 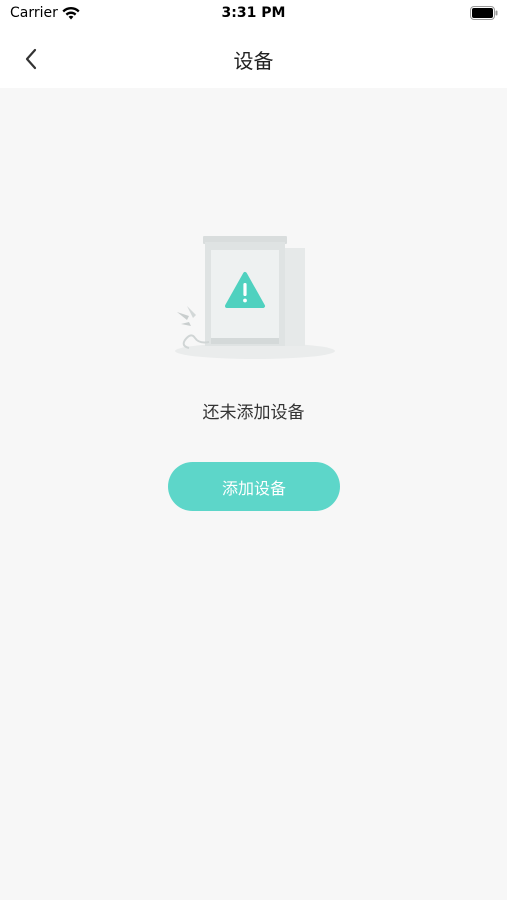 What do you see at coordinates (253, 413) in the screenshot?
I see `empty-state-message: 还未添加设备` at bounding box center [253, 413].